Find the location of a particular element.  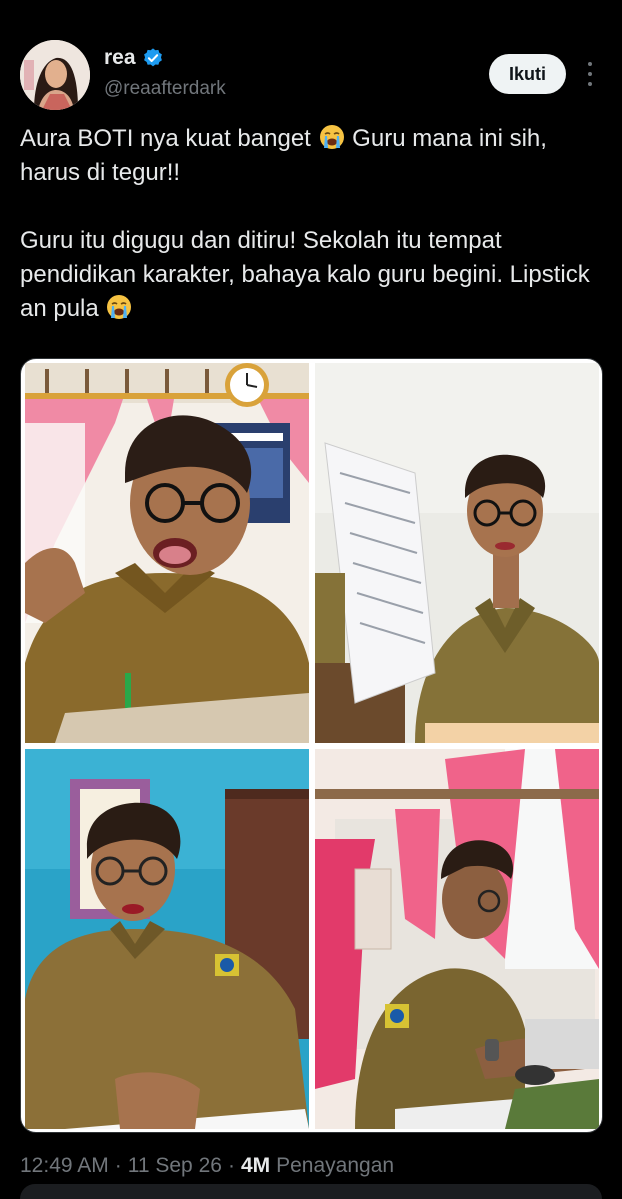

tweet-time: 12:49 AM is located at coordinates (64, 1166).